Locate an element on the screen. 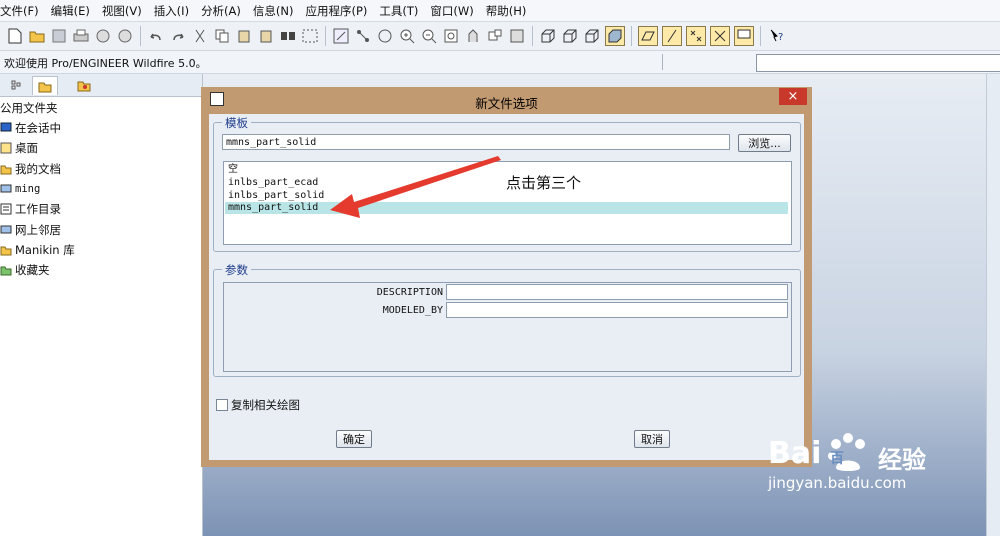 This screenshot has width=1000, height=536. watermark-brand2: 百 is located at coordinates (837, 459).